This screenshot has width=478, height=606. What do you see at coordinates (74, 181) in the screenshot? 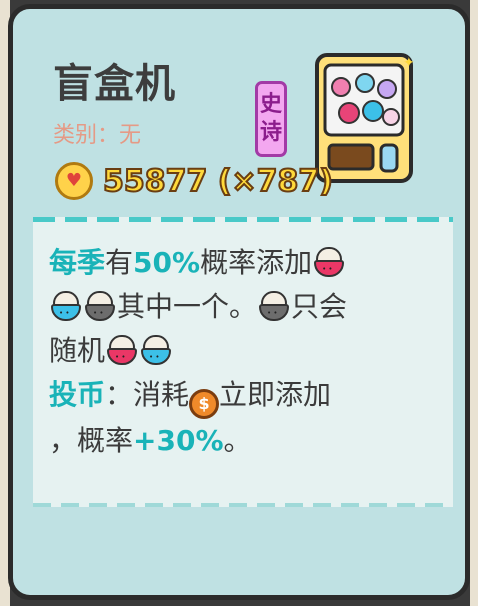
I see `gold-heart-coin-icon: ♥` at bounding box center [74, 181].